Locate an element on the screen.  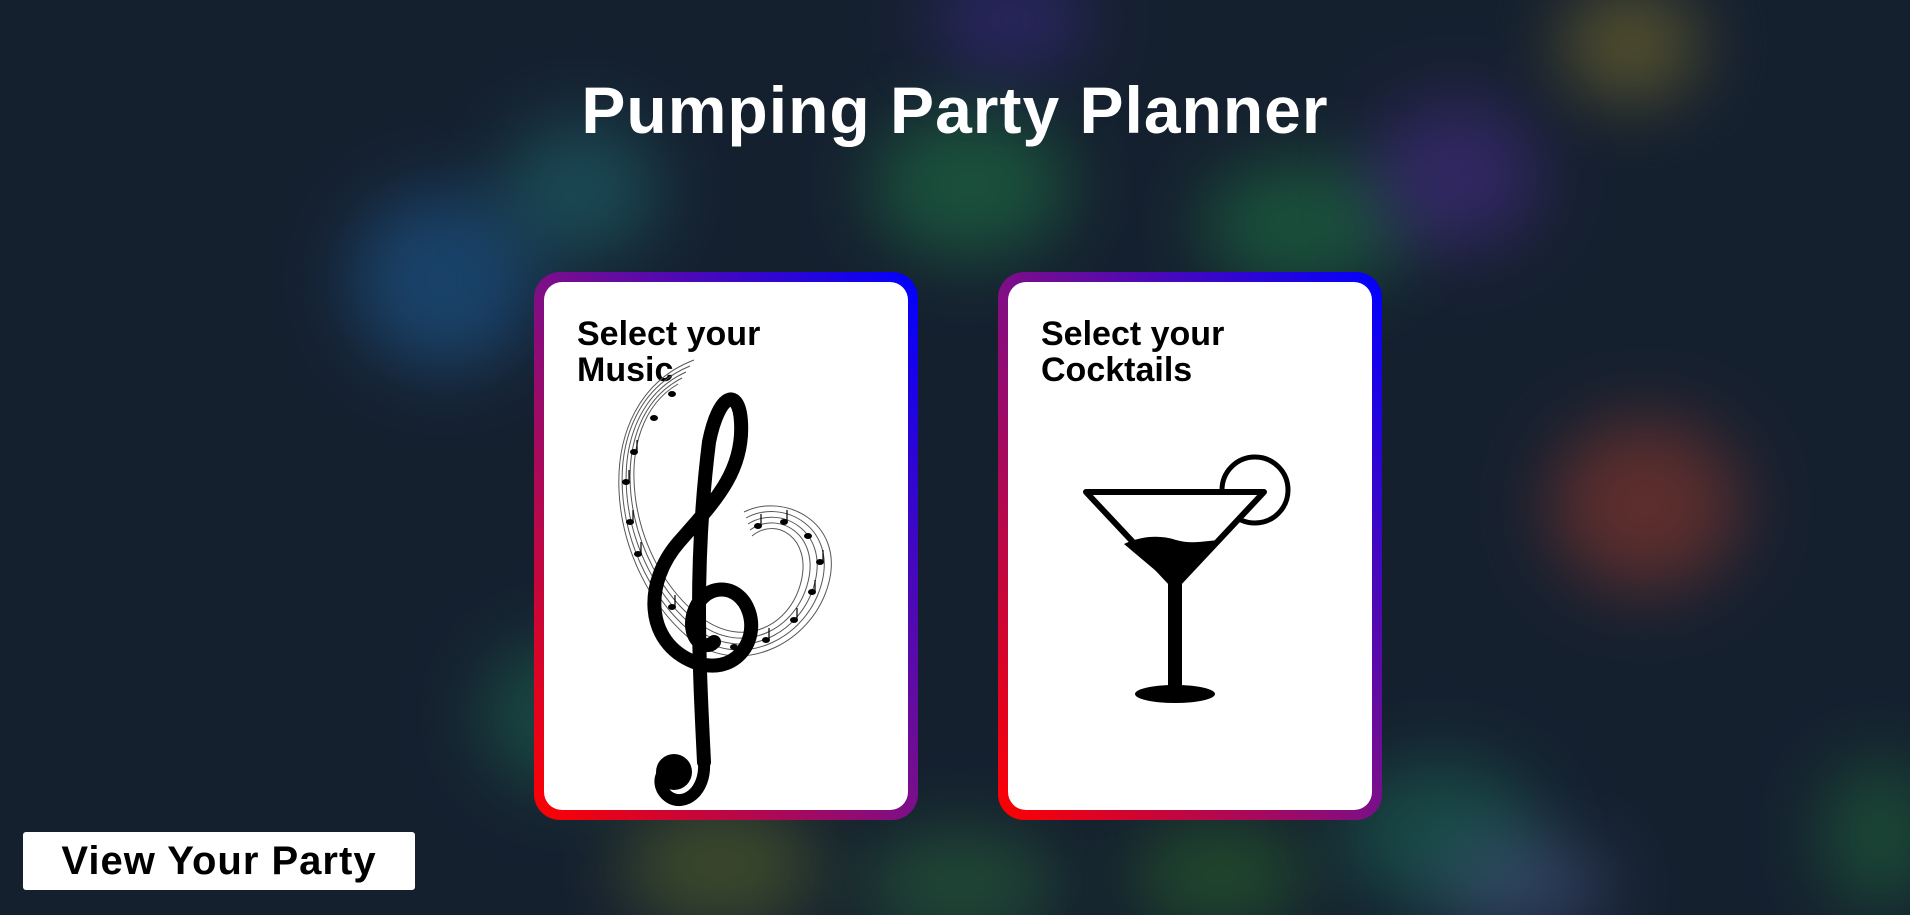
cocktails-card: Select your Cocktails is located at coordinates (1190, 546).